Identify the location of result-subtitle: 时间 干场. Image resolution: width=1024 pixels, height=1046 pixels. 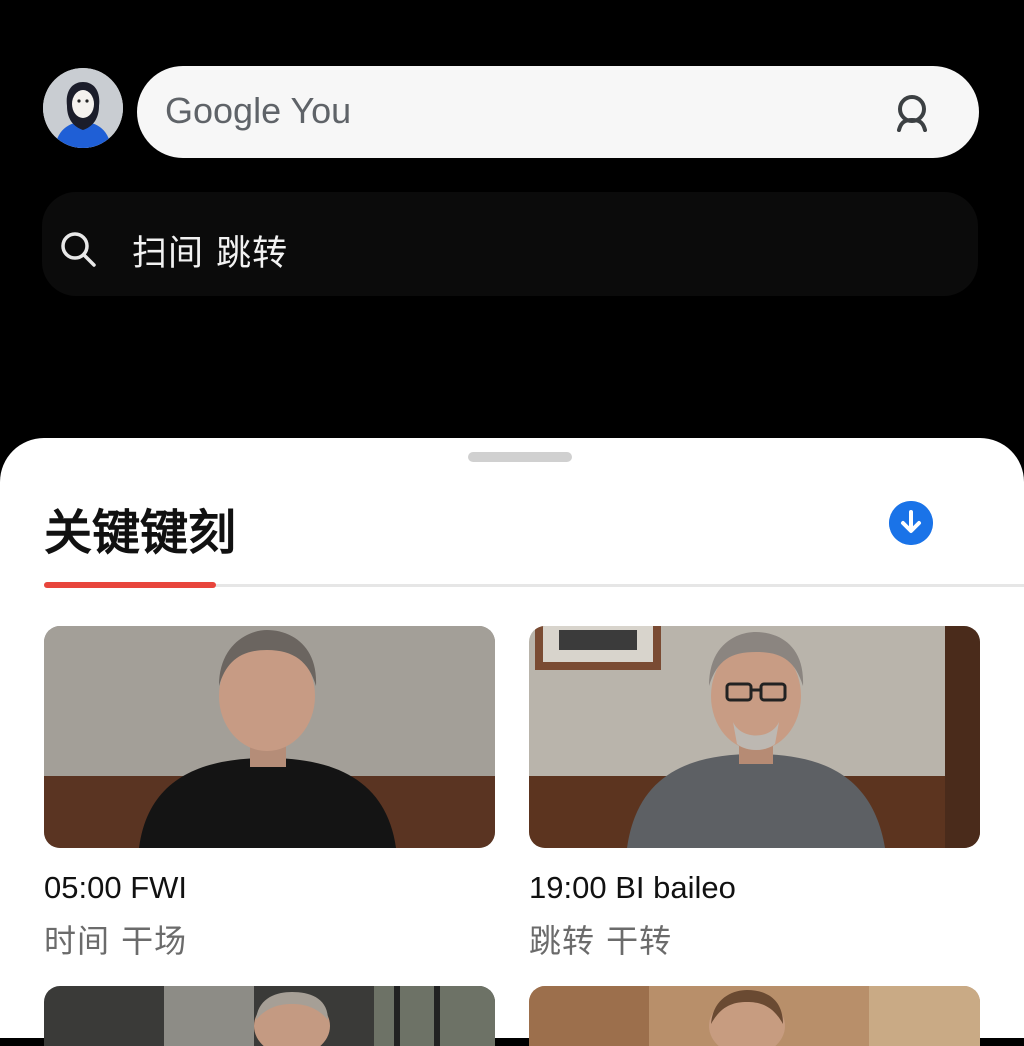
(116, 941).